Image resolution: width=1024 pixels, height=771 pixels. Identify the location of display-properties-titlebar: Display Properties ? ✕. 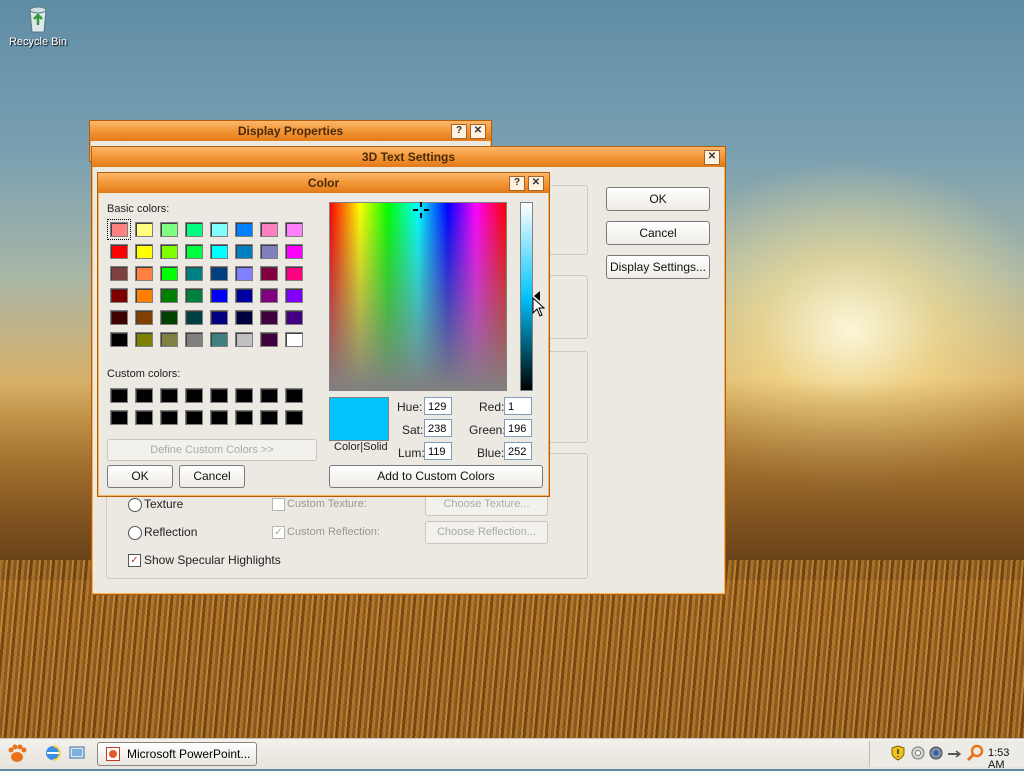
(290, 131).